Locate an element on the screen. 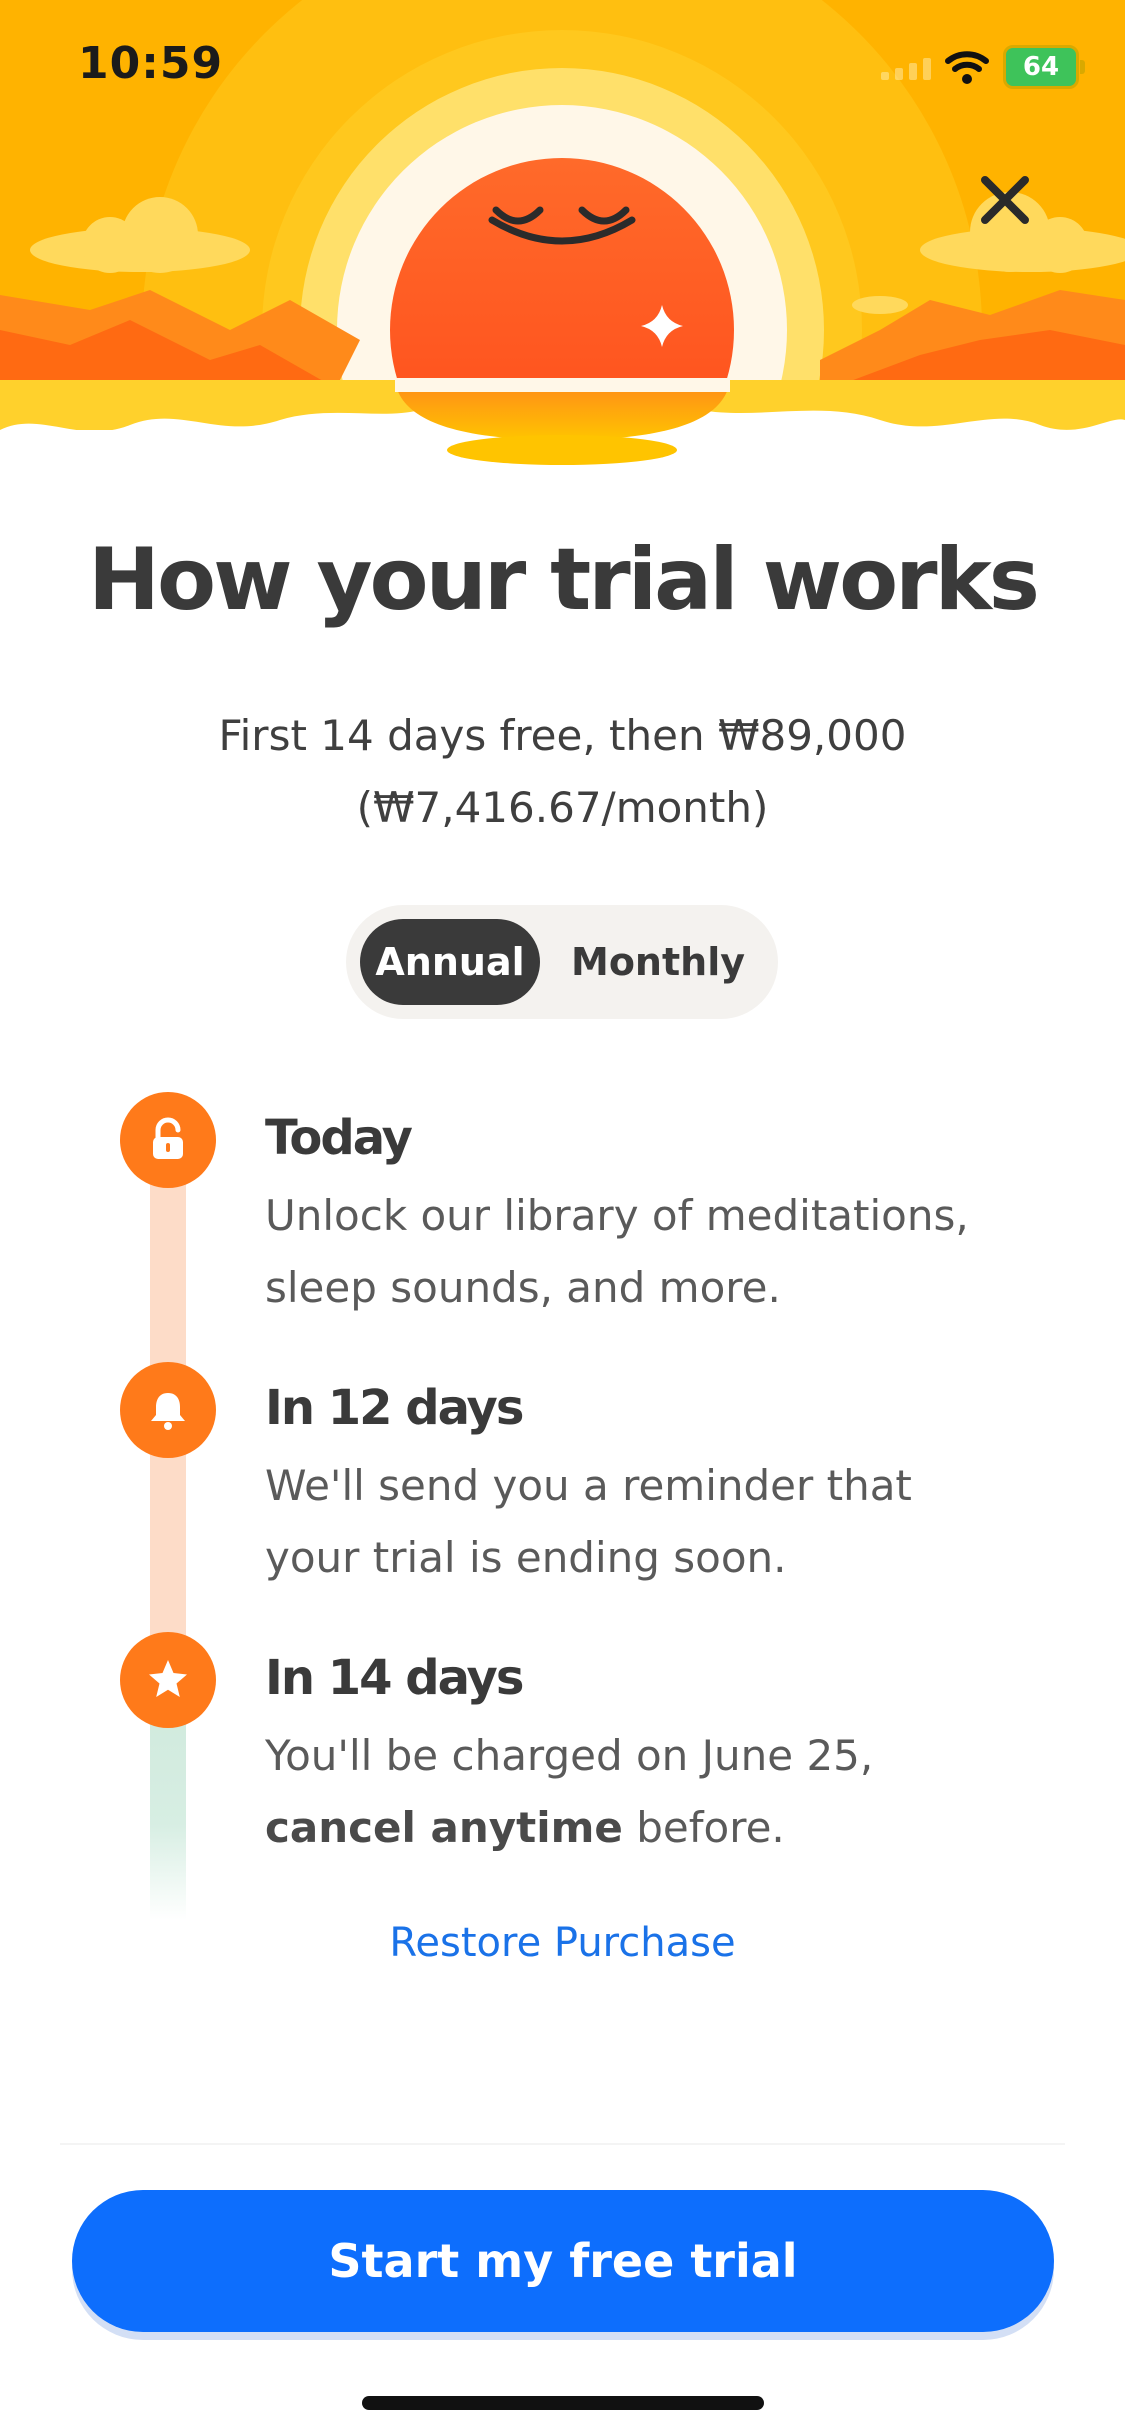  close-button is located at coordinates (1005, 200).